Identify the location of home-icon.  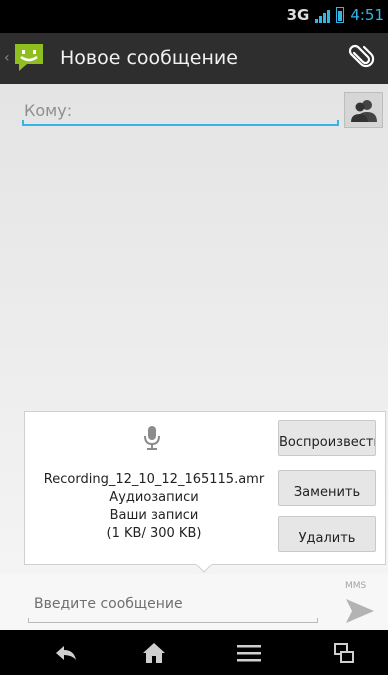
(154, 652).